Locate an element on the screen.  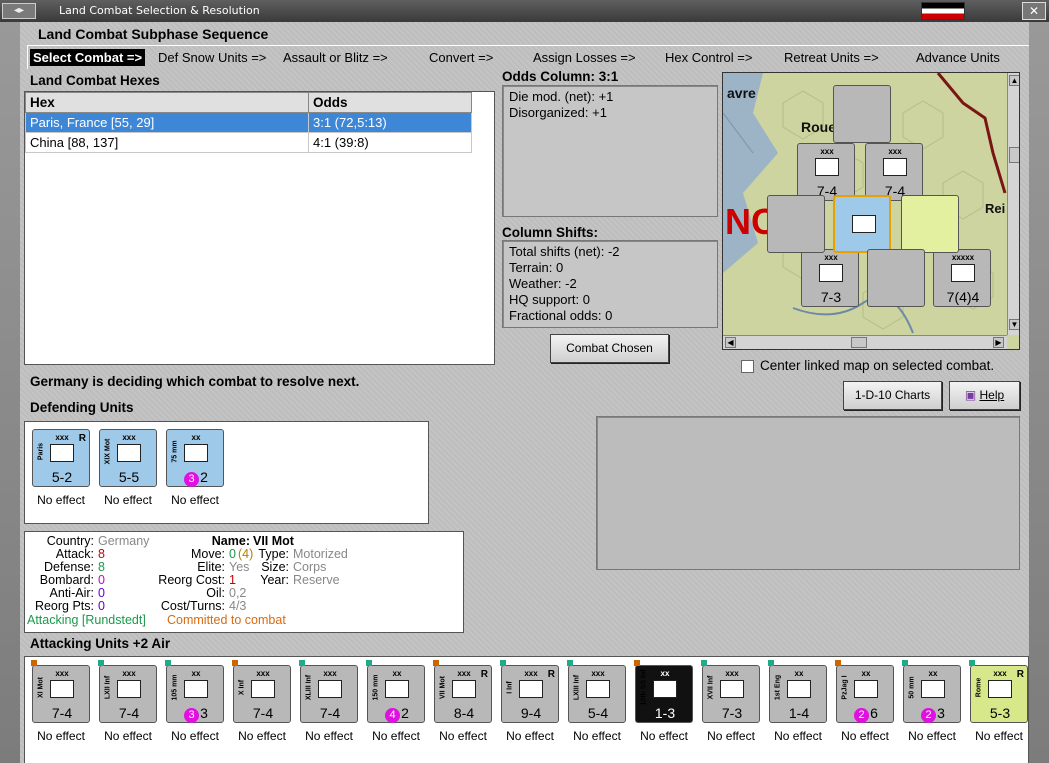
unit-counter: xx PzJag I26 is located at coordinates (865, 694).